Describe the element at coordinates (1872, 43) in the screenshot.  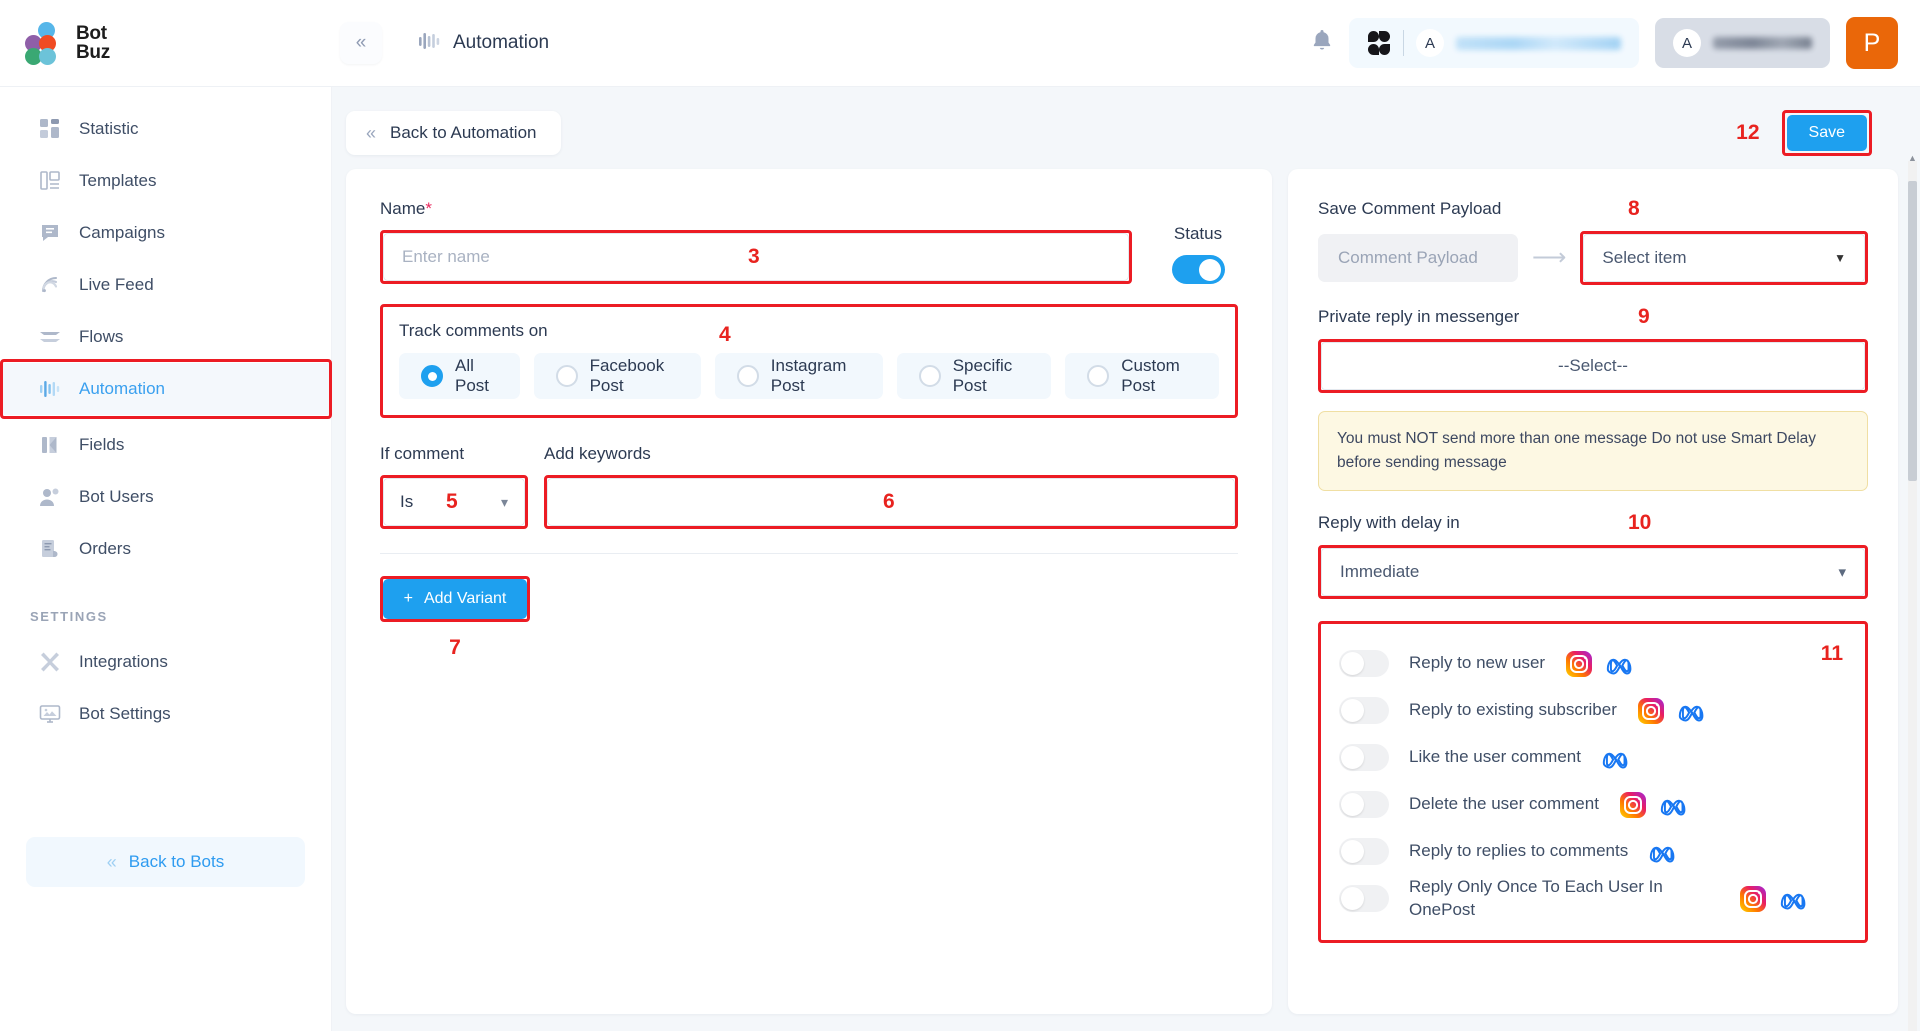
I see `profile-avatar: P` at that location.